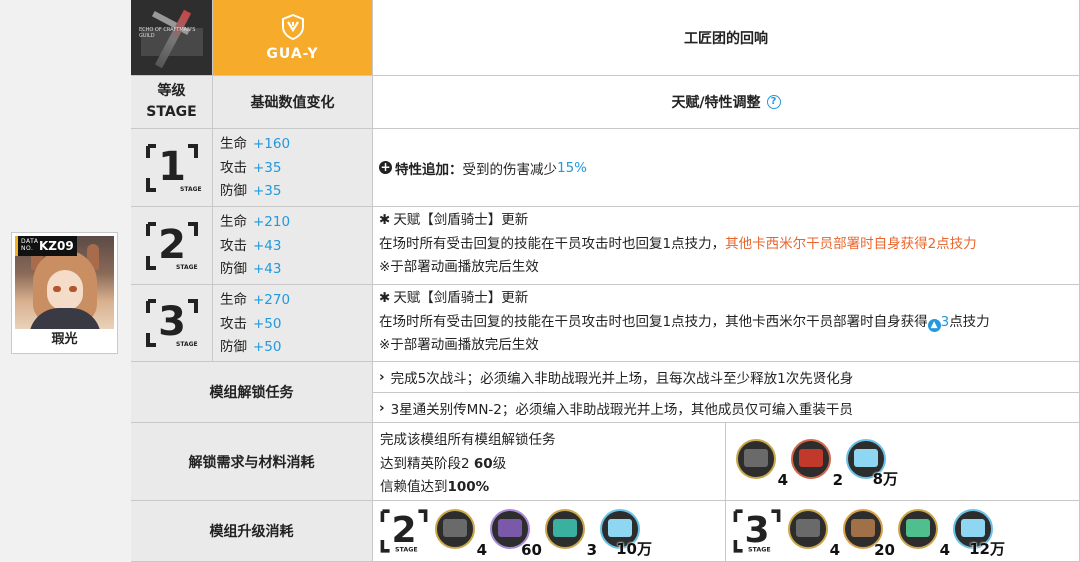 The image size is (1080, 562). I want to click on red-chip-icon: 2, so click(817, 464).